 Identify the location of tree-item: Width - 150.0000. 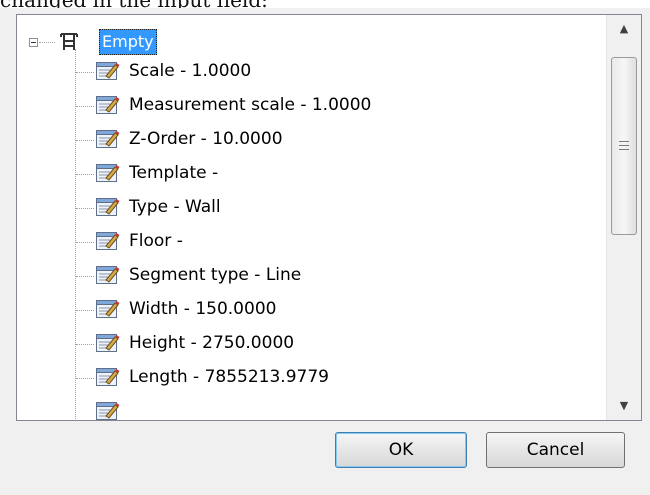
(335, 309).